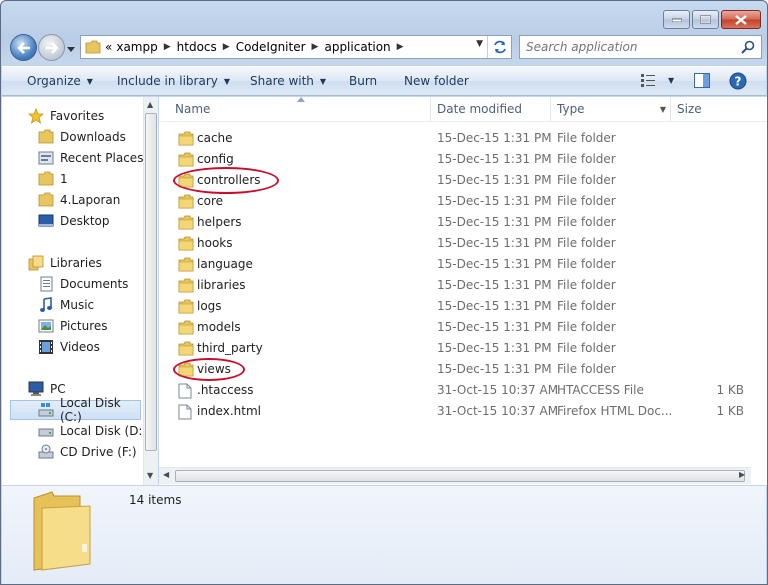 This screenshot has height=585, width=768. Describe the element at coordinates (77, 305) in the screenshot. I see `nav-item-label: Music` at that location.